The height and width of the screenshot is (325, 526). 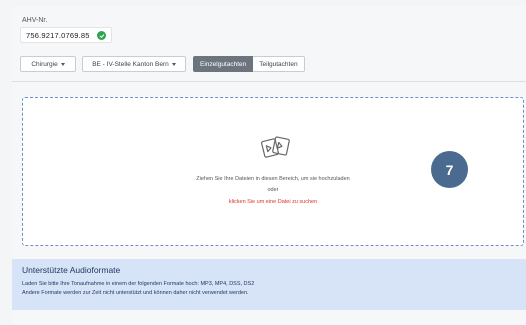 I want to click on browse-file-link: klicken Sie um eine Datei zu suchen, so click(x=273, y=202).